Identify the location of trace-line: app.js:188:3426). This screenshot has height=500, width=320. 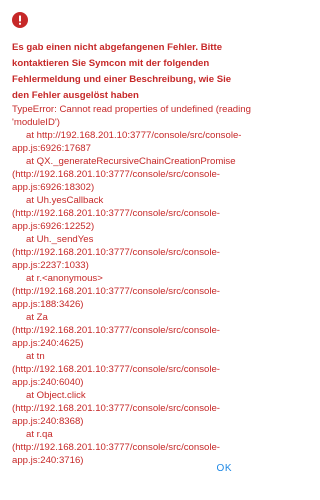
(48, 304).